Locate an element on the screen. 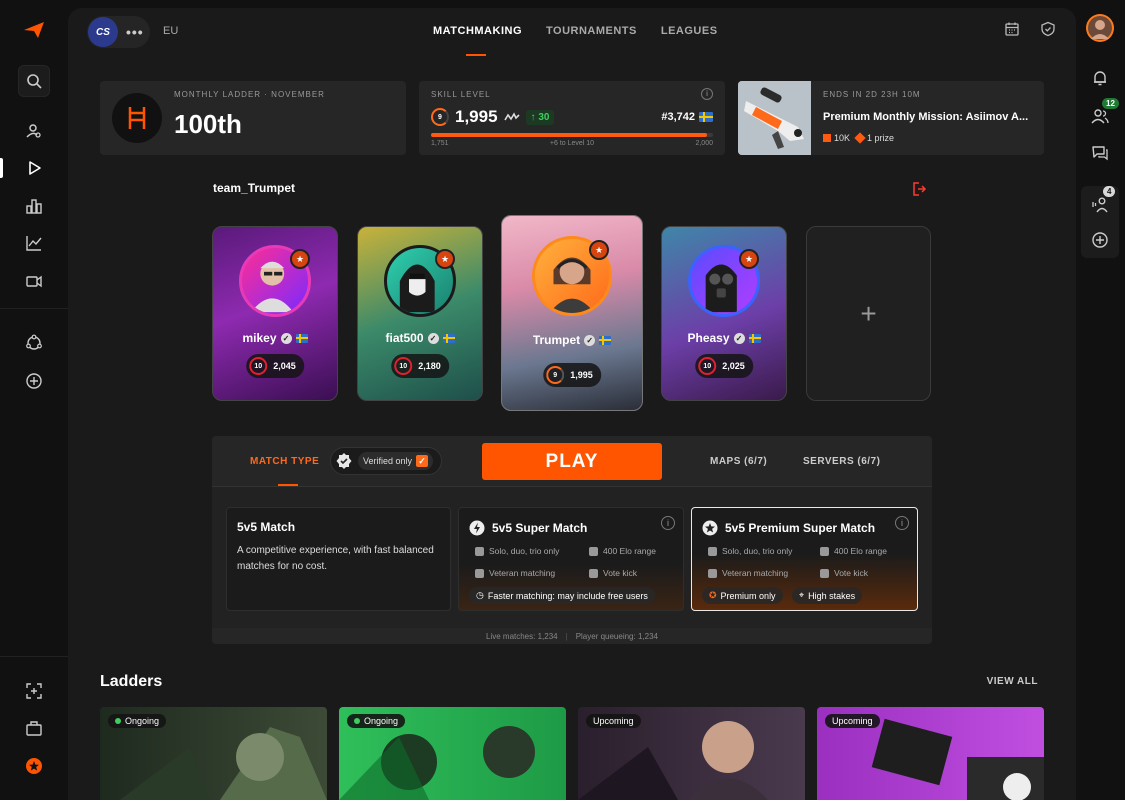  skill-label: SKILL LEVEL is located at coordinates (461, 94).